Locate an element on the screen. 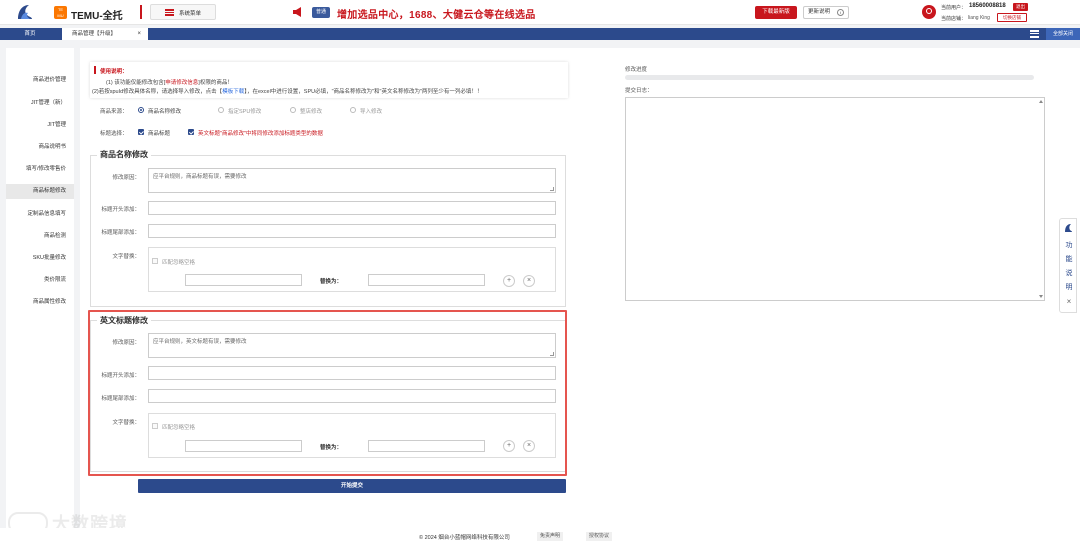  cn-suffix-label: 标题尾部添加： is located at coordinates (120, 233).